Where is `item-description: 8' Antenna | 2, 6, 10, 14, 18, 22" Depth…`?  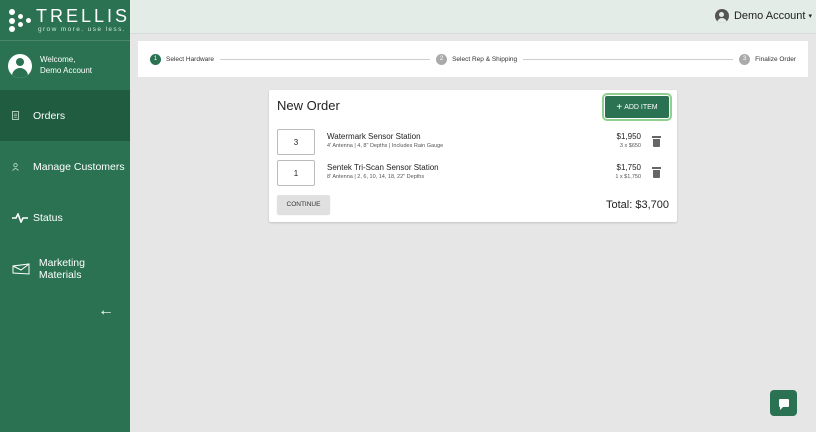 item-description: 8' Antenna | 2, 6, 10, 14, 18, 22" Depth… is located at coordinates (376, 177).